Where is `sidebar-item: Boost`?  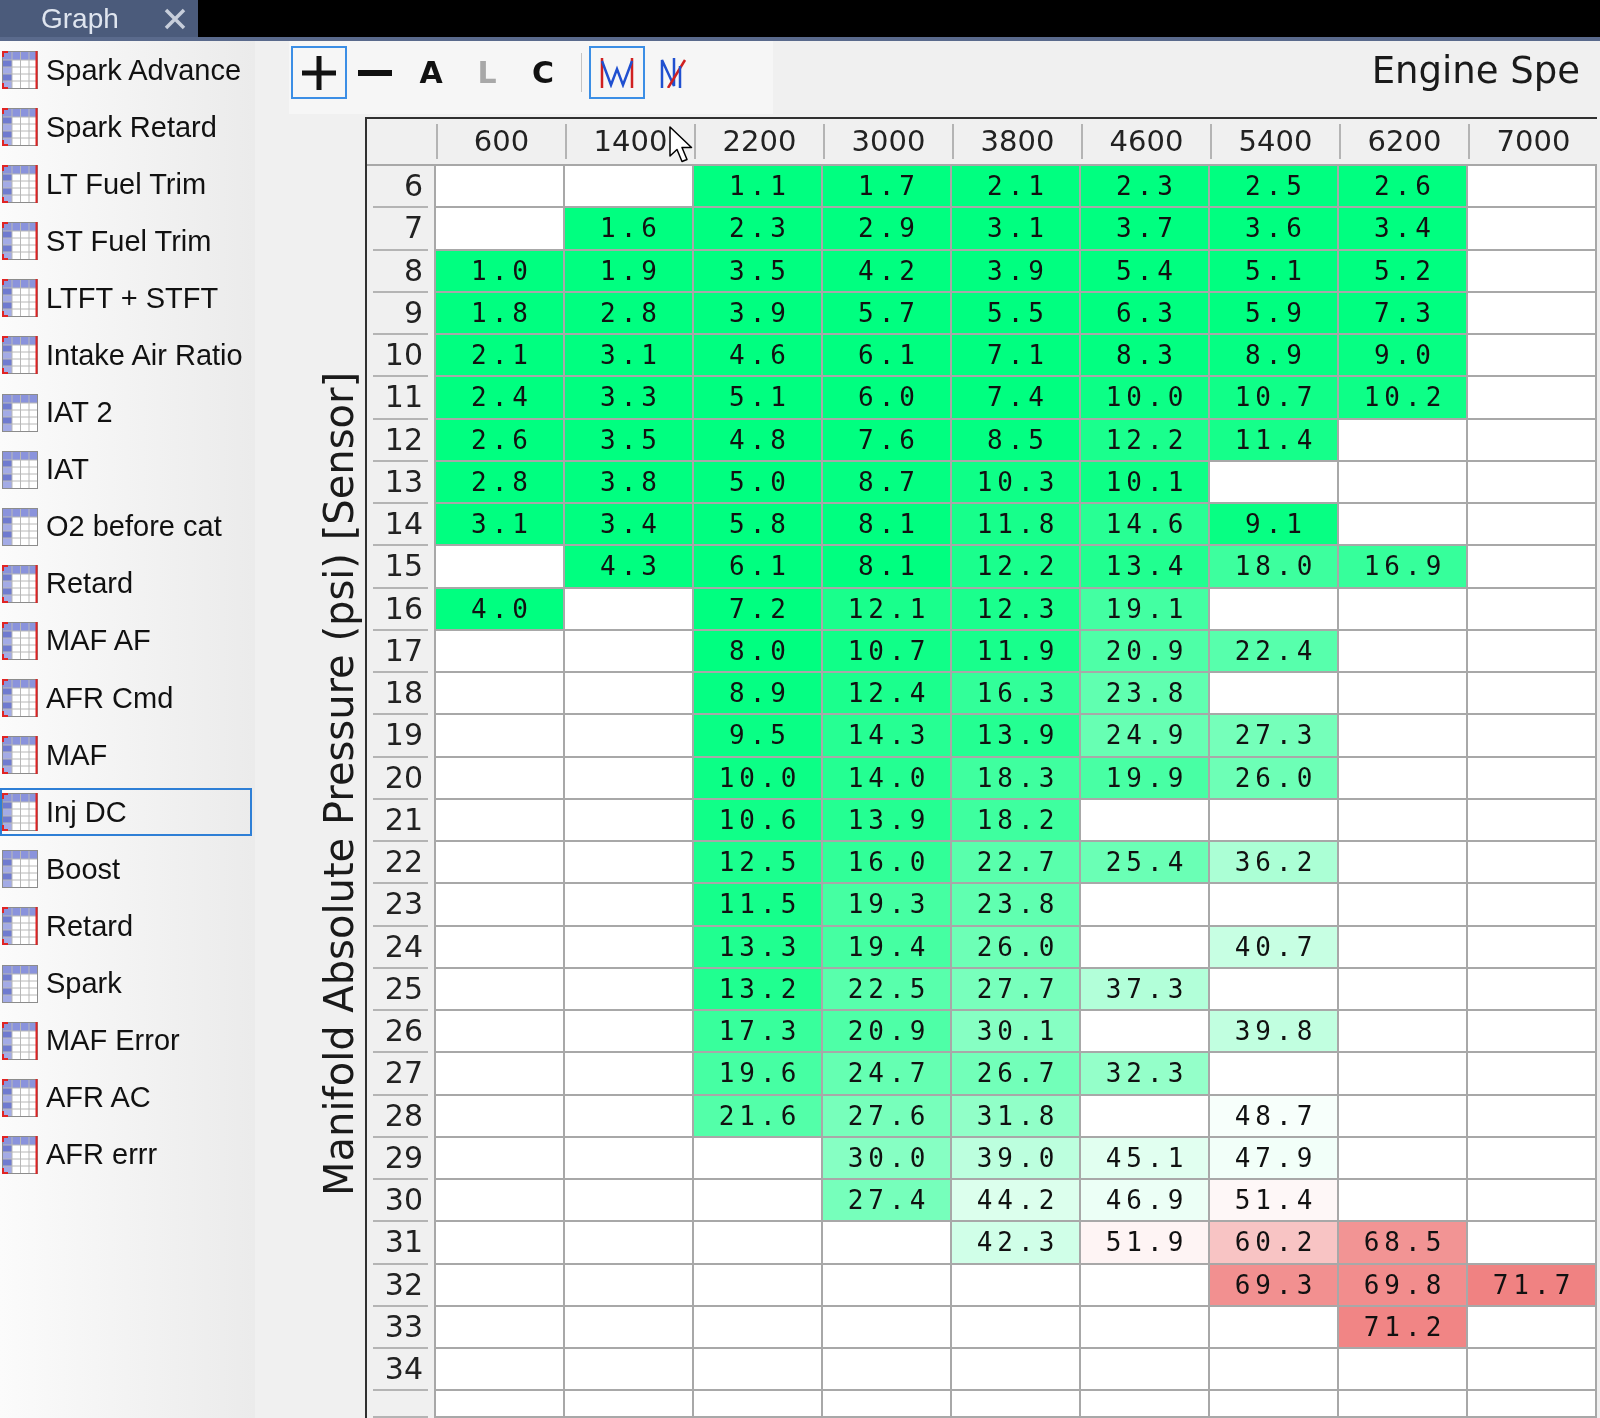 sidebar-item: Boost is located at coordinates (126, 869).